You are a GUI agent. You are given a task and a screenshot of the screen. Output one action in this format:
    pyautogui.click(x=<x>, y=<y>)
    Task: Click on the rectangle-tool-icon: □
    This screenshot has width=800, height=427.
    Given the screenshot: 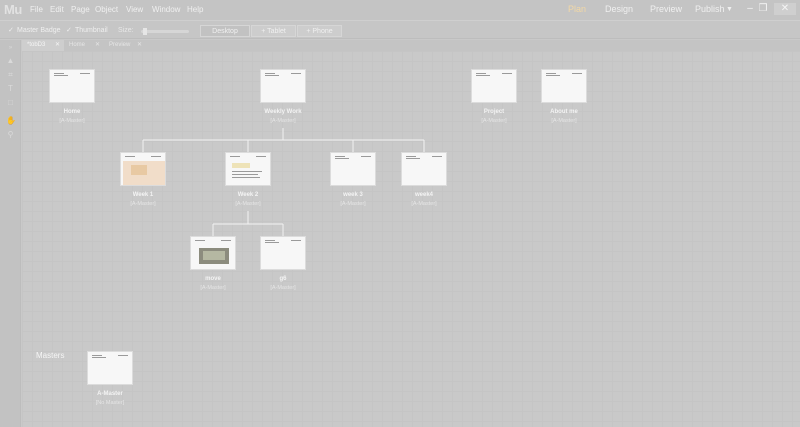 What is the action you would take?
    pyautogui.click(x=10, y=102)
    